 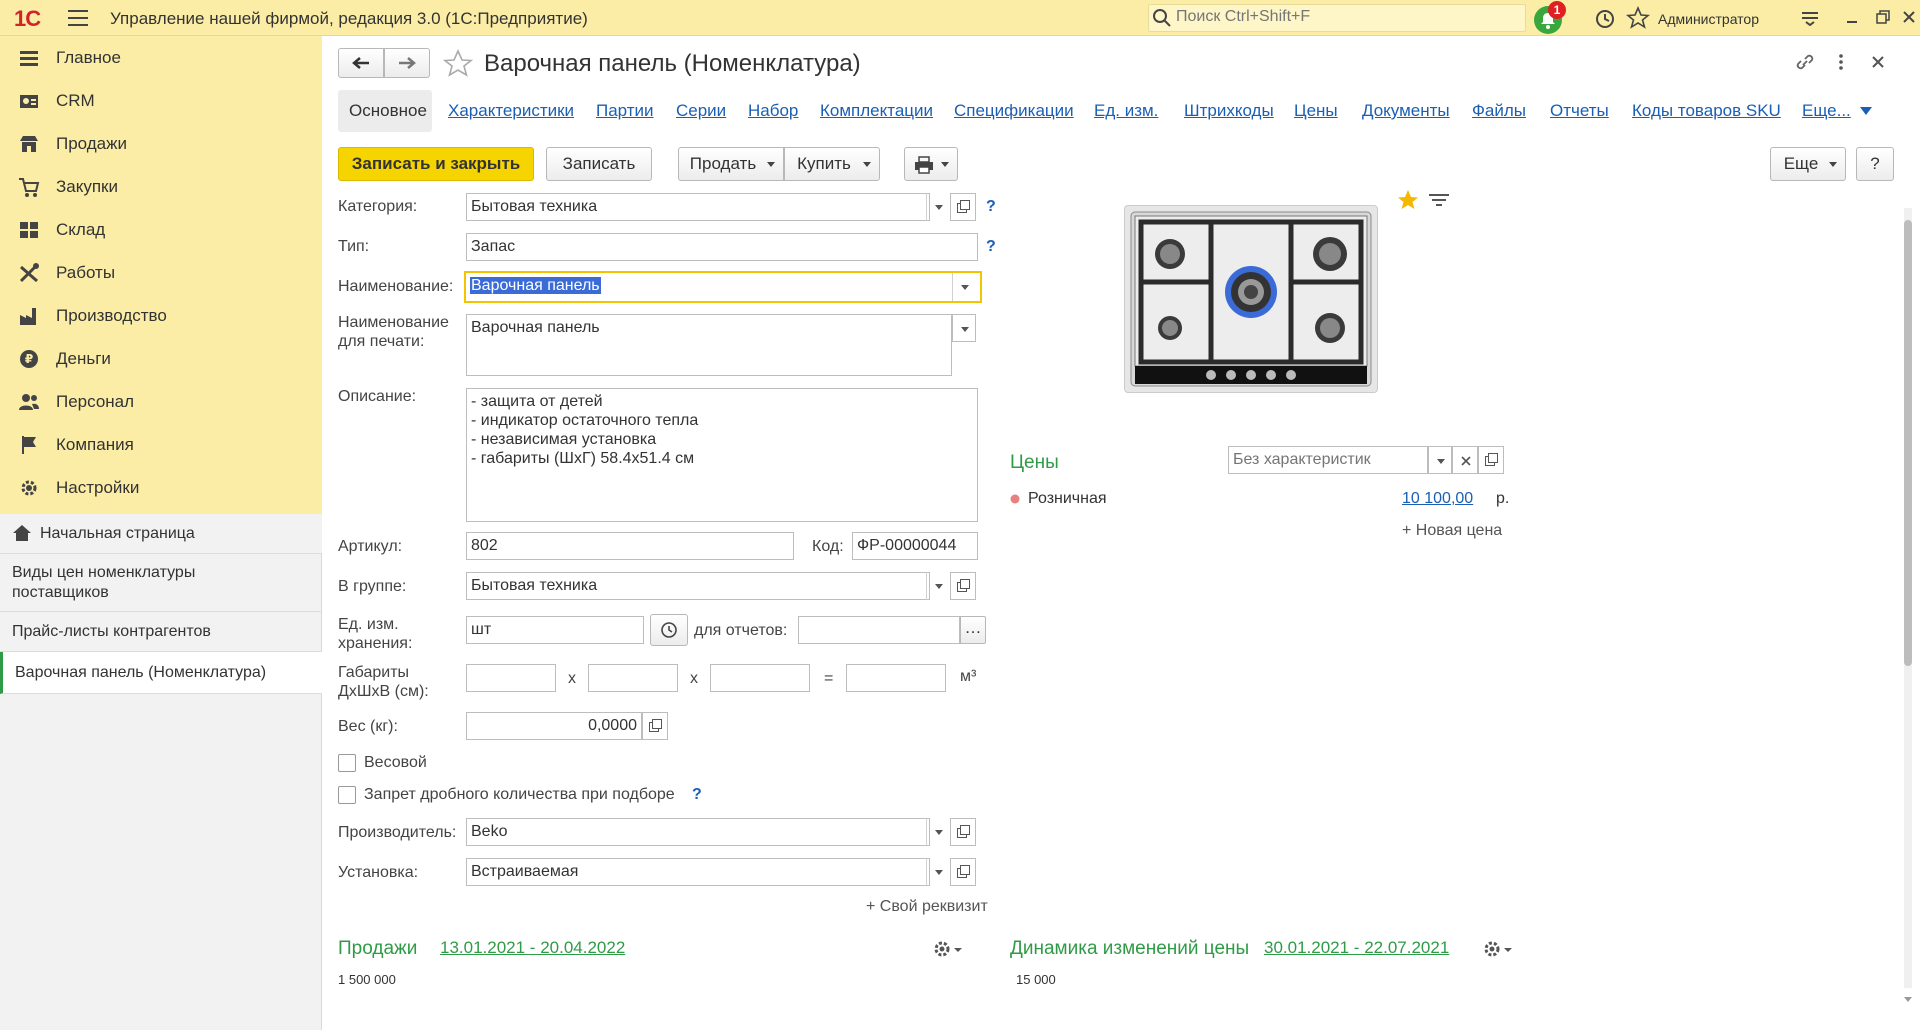 I want to click on install-field: Встраиваемая, so click(x=698, y=872).